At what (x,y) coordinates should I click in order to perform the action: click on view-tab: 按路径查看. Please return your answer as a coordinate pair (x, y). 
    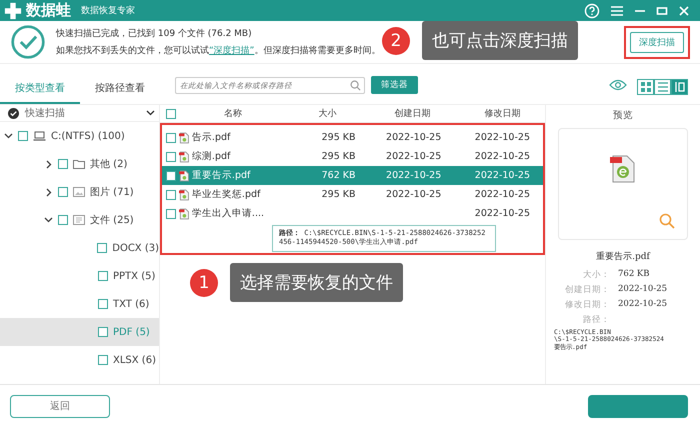
    Looking at the image, I should click on (120, 89).